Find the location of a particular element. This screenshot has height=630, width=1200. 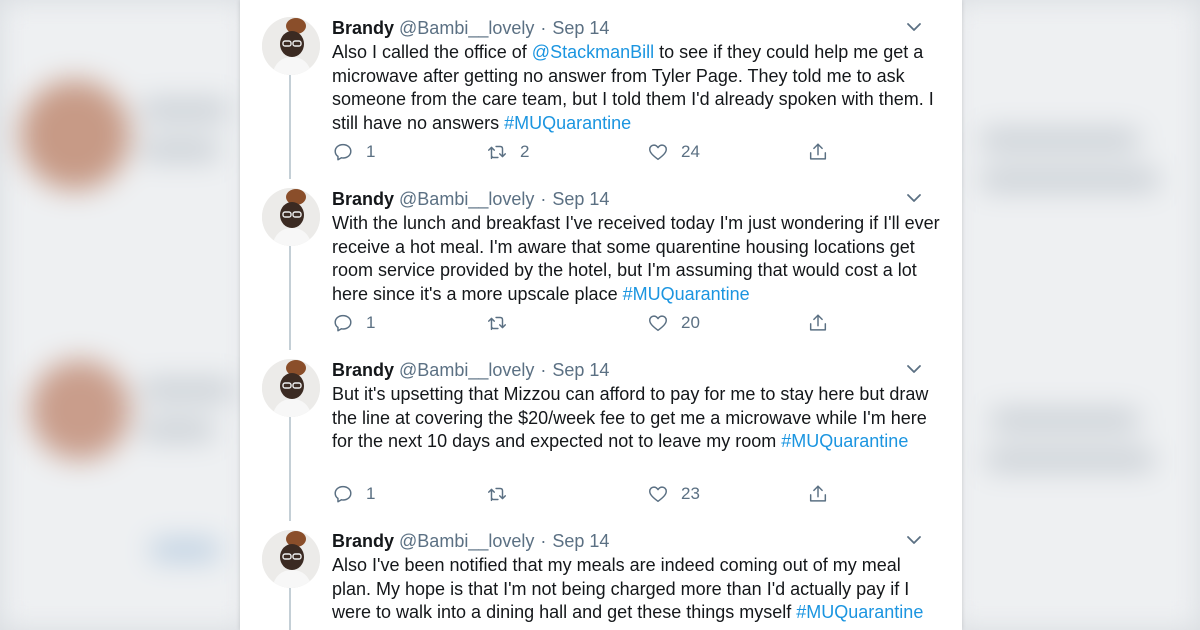

like-button: 20 is located at coordinates (673, 323).